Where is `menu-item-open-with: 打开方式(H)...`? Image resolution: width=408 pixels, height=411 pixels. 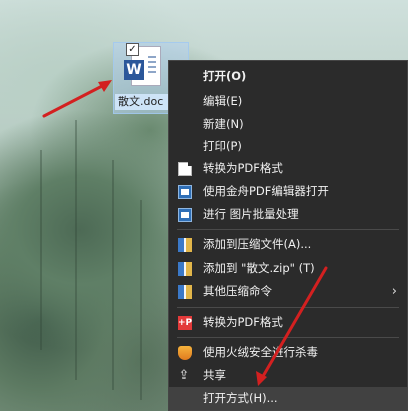
menu-item-open-with: 打开方式(H)... is located at coordinates (288, 398).